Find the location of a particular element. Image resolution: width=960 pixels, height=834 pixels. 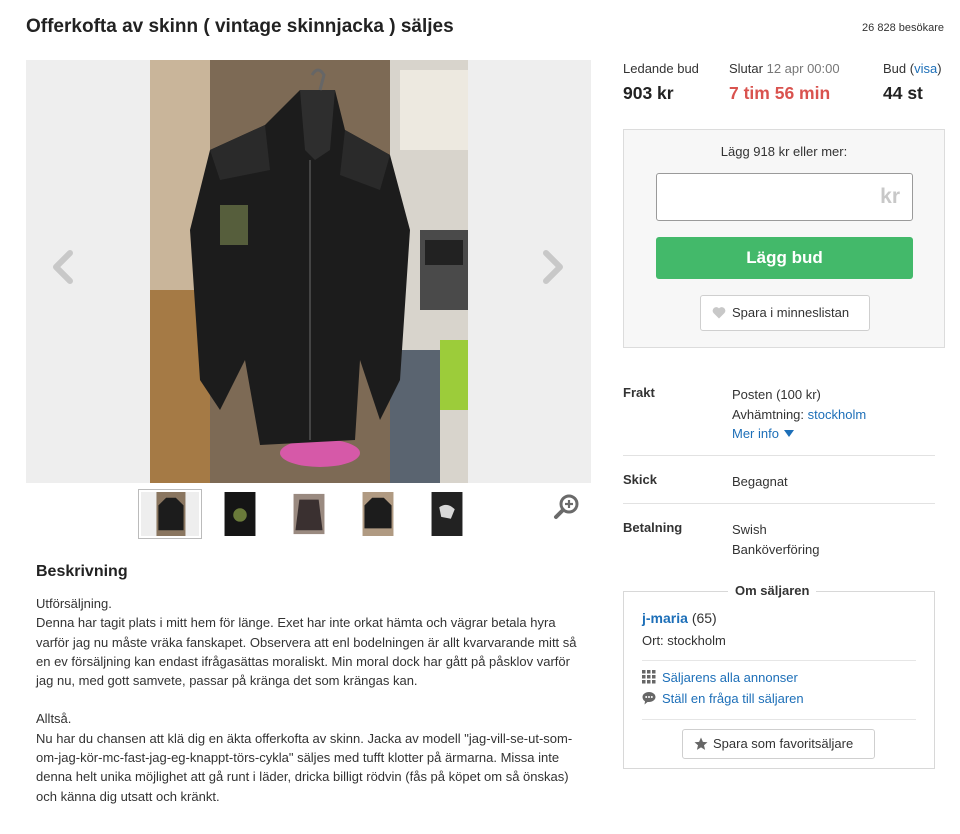

next-image-button is located at coordinates (553, 267).